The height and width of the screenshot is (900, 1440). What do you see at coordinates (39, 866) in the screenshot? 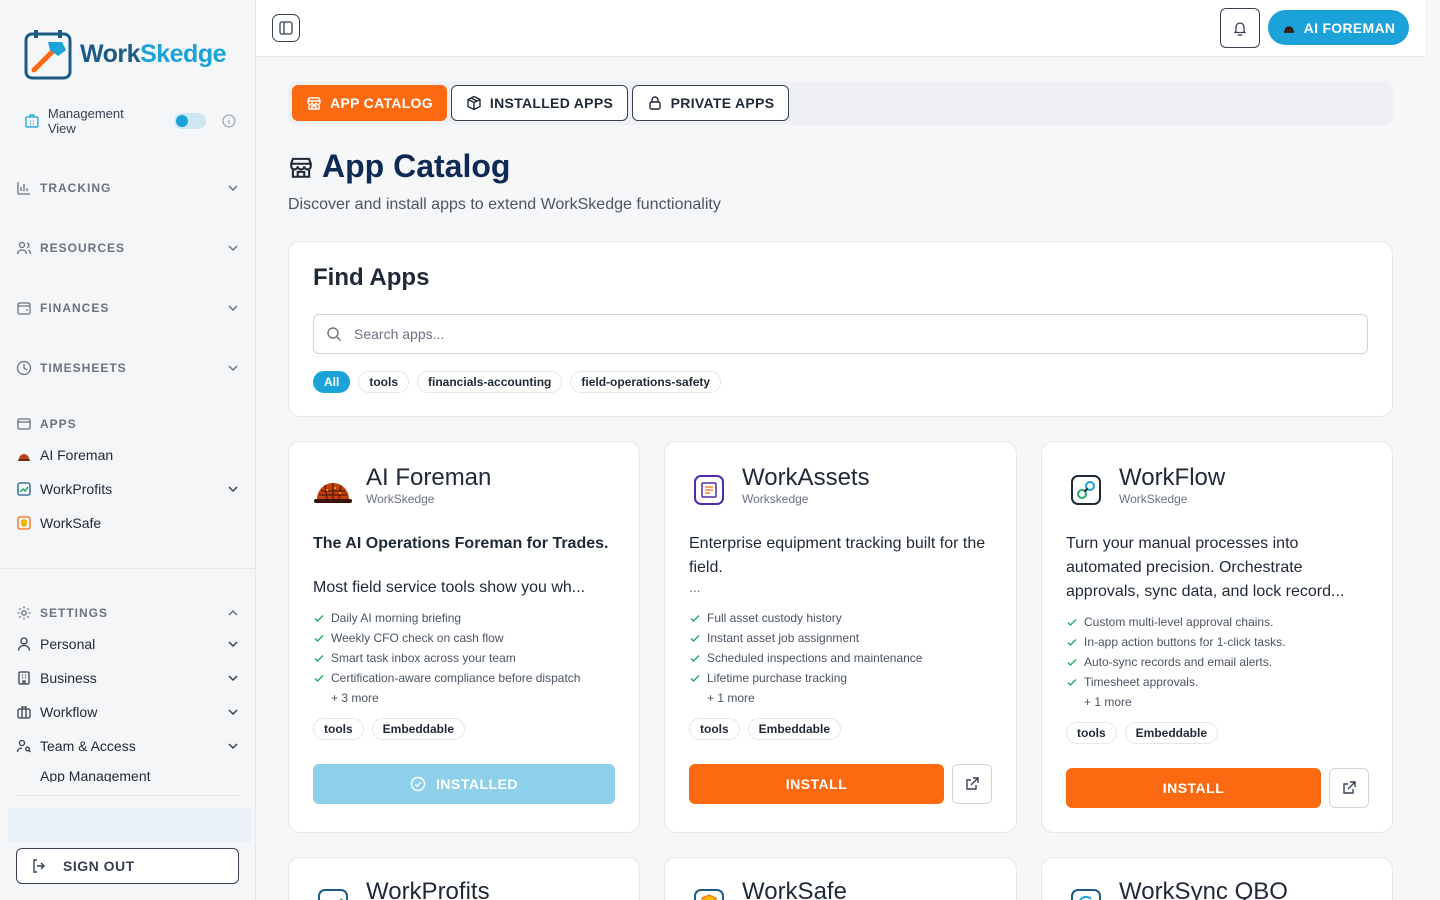
I see `logout-icon` at bounding box center [39, 866].